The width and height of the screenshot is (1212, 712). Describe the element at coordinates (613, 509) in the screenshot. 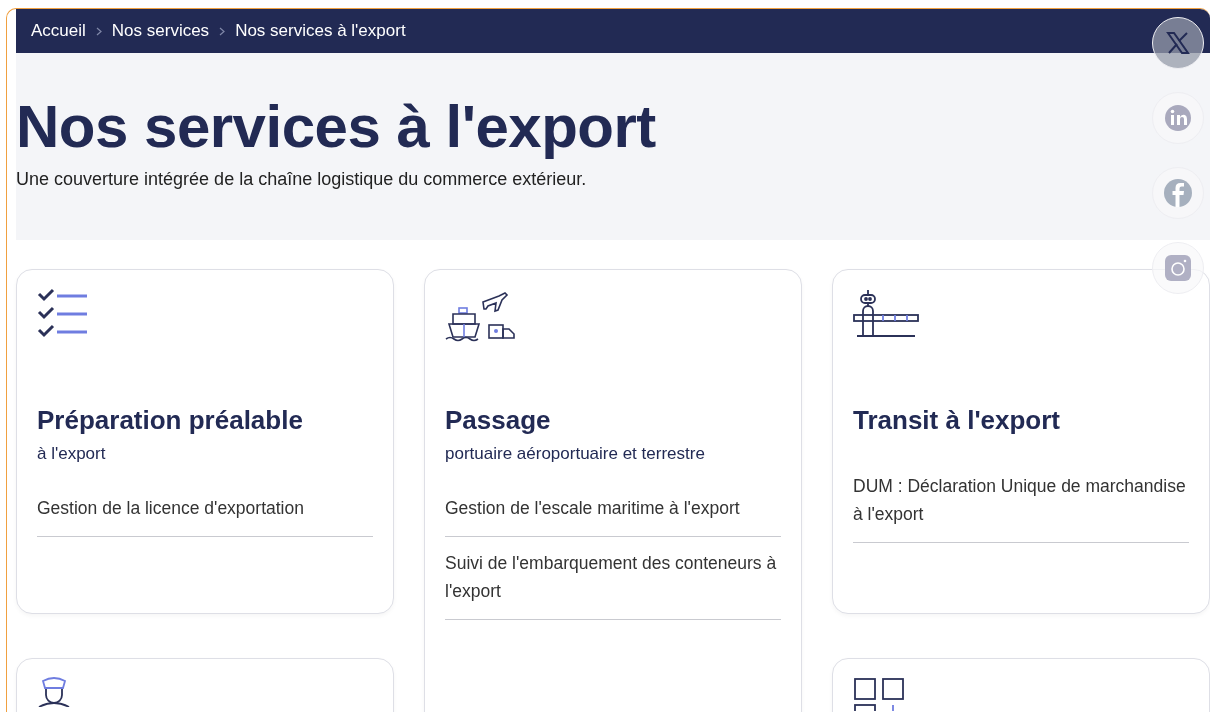

I see `service-item: Gestion de l'escale maritime à l'export` at that location.